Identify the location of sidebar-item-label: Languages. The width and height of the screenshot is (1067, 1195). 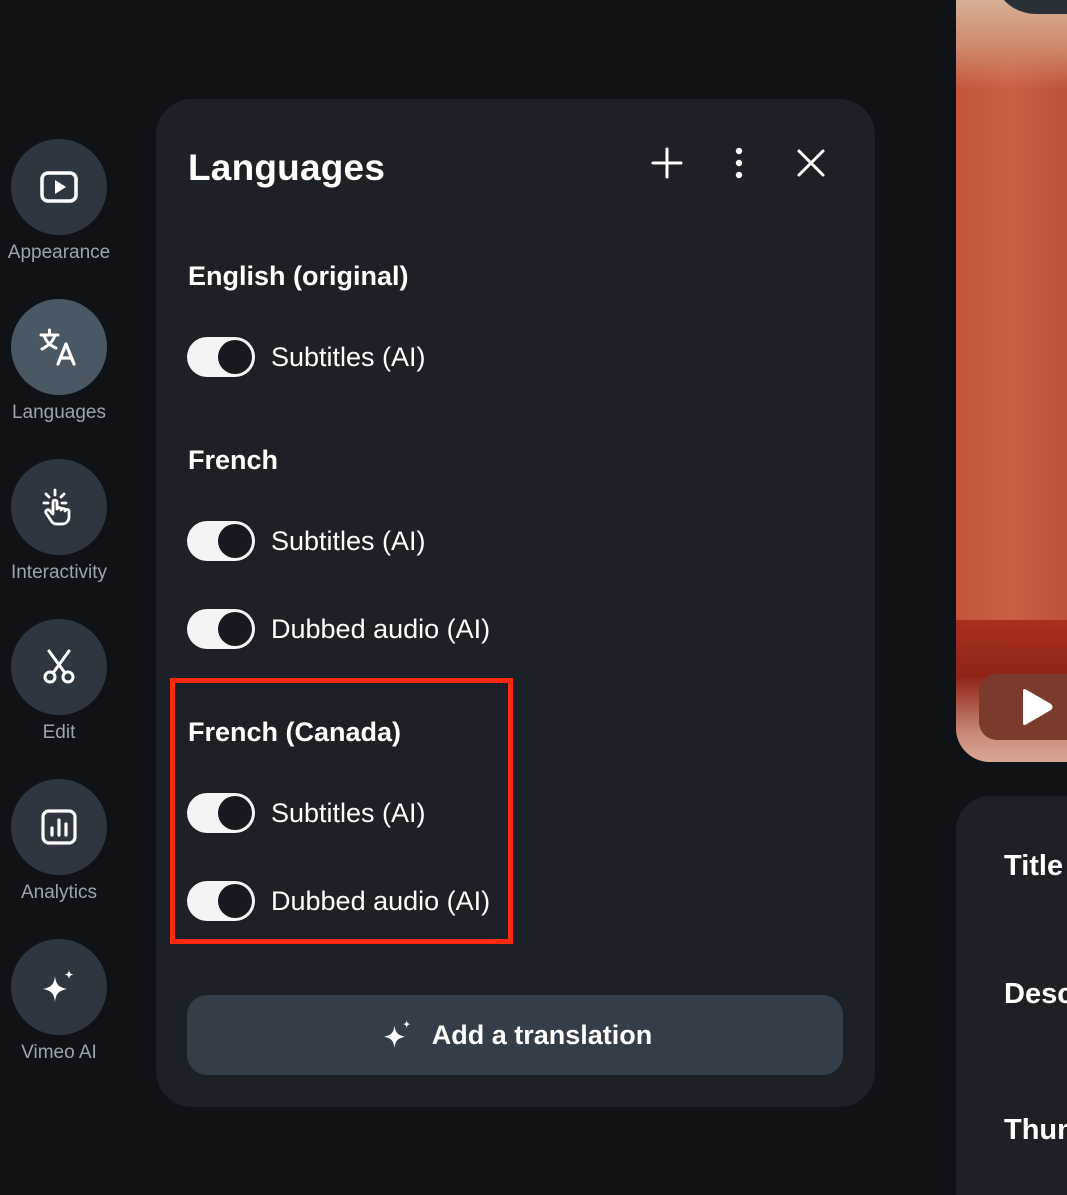
(59, 412).